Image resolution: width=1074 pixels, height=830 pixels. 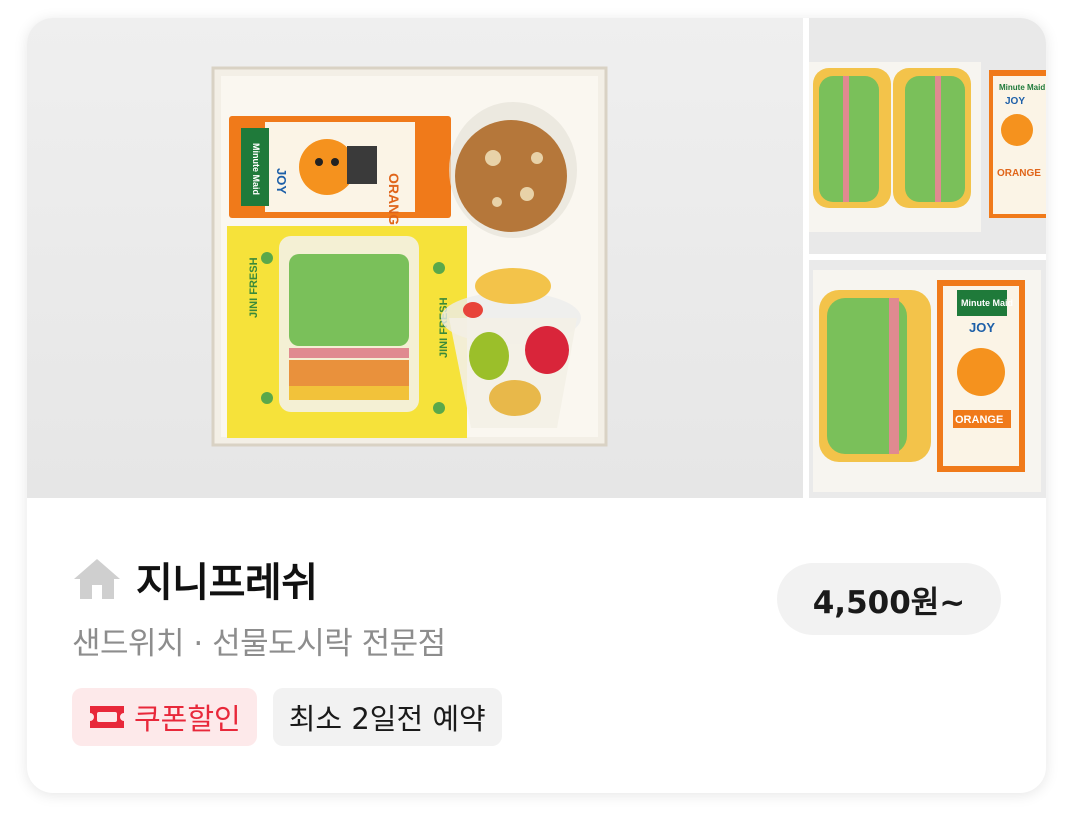 What do you see at coordinates (254, 287) in the screenshot?
I see `wrap-text-left: JINI FRESH` at bounding box center [254, 287].